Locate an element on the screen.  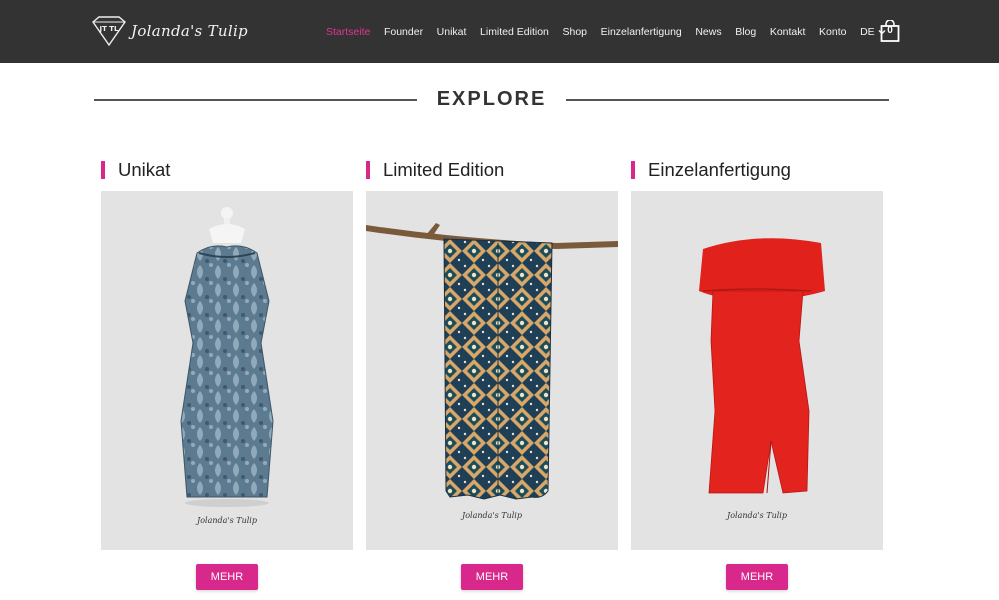
nav-item-shop: Shop is located at coordinates (574, 32).